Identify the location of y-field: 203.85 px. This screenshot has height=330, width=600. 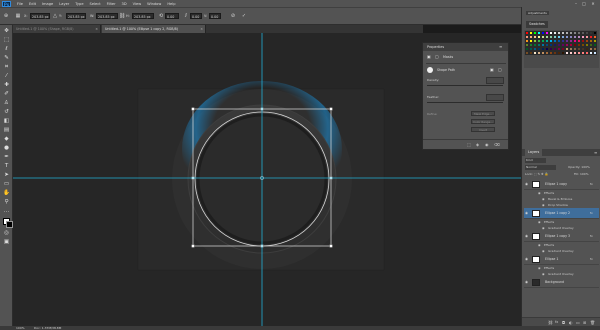
(76, 16).